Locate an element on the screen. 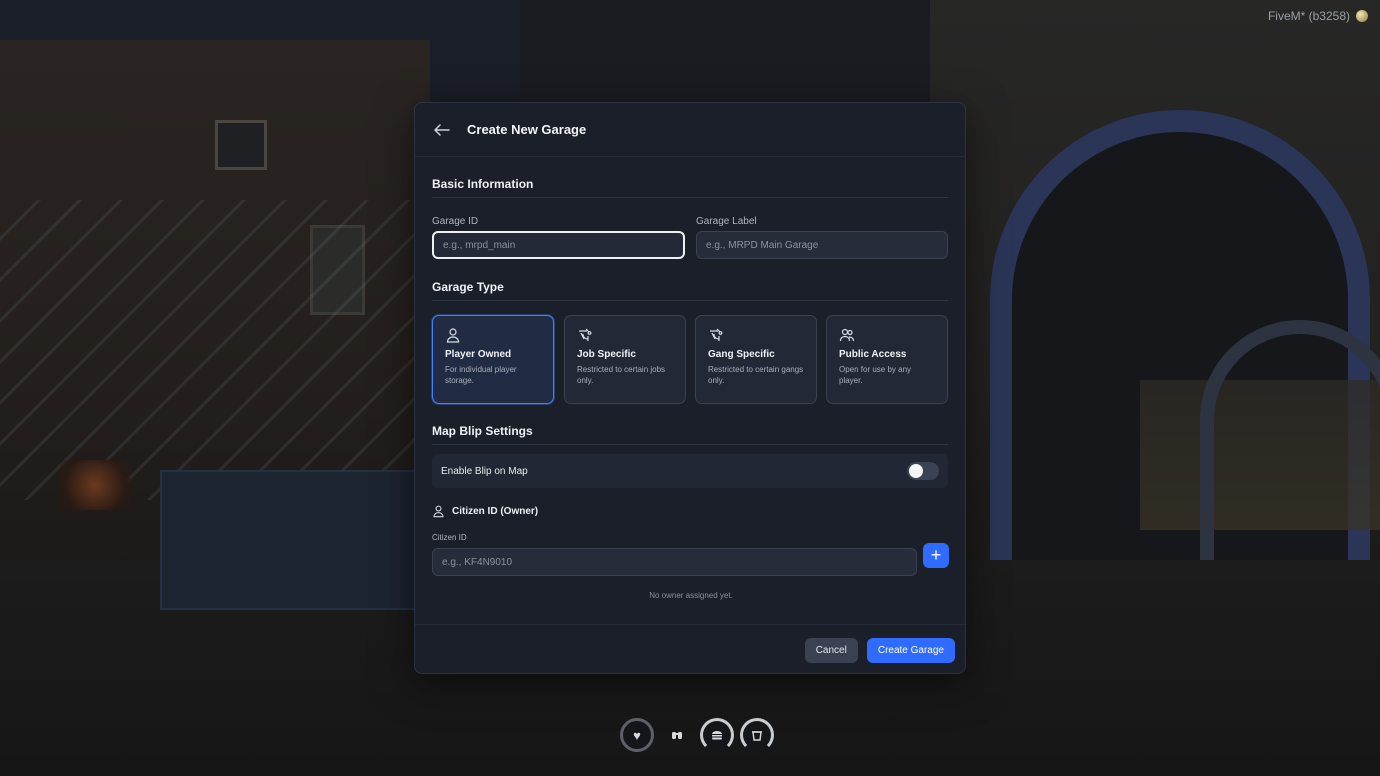 Image resolution: width=1380 pixels, height=776 pixels. type-card-title: Player Owned is located at coordinates (478, 354).